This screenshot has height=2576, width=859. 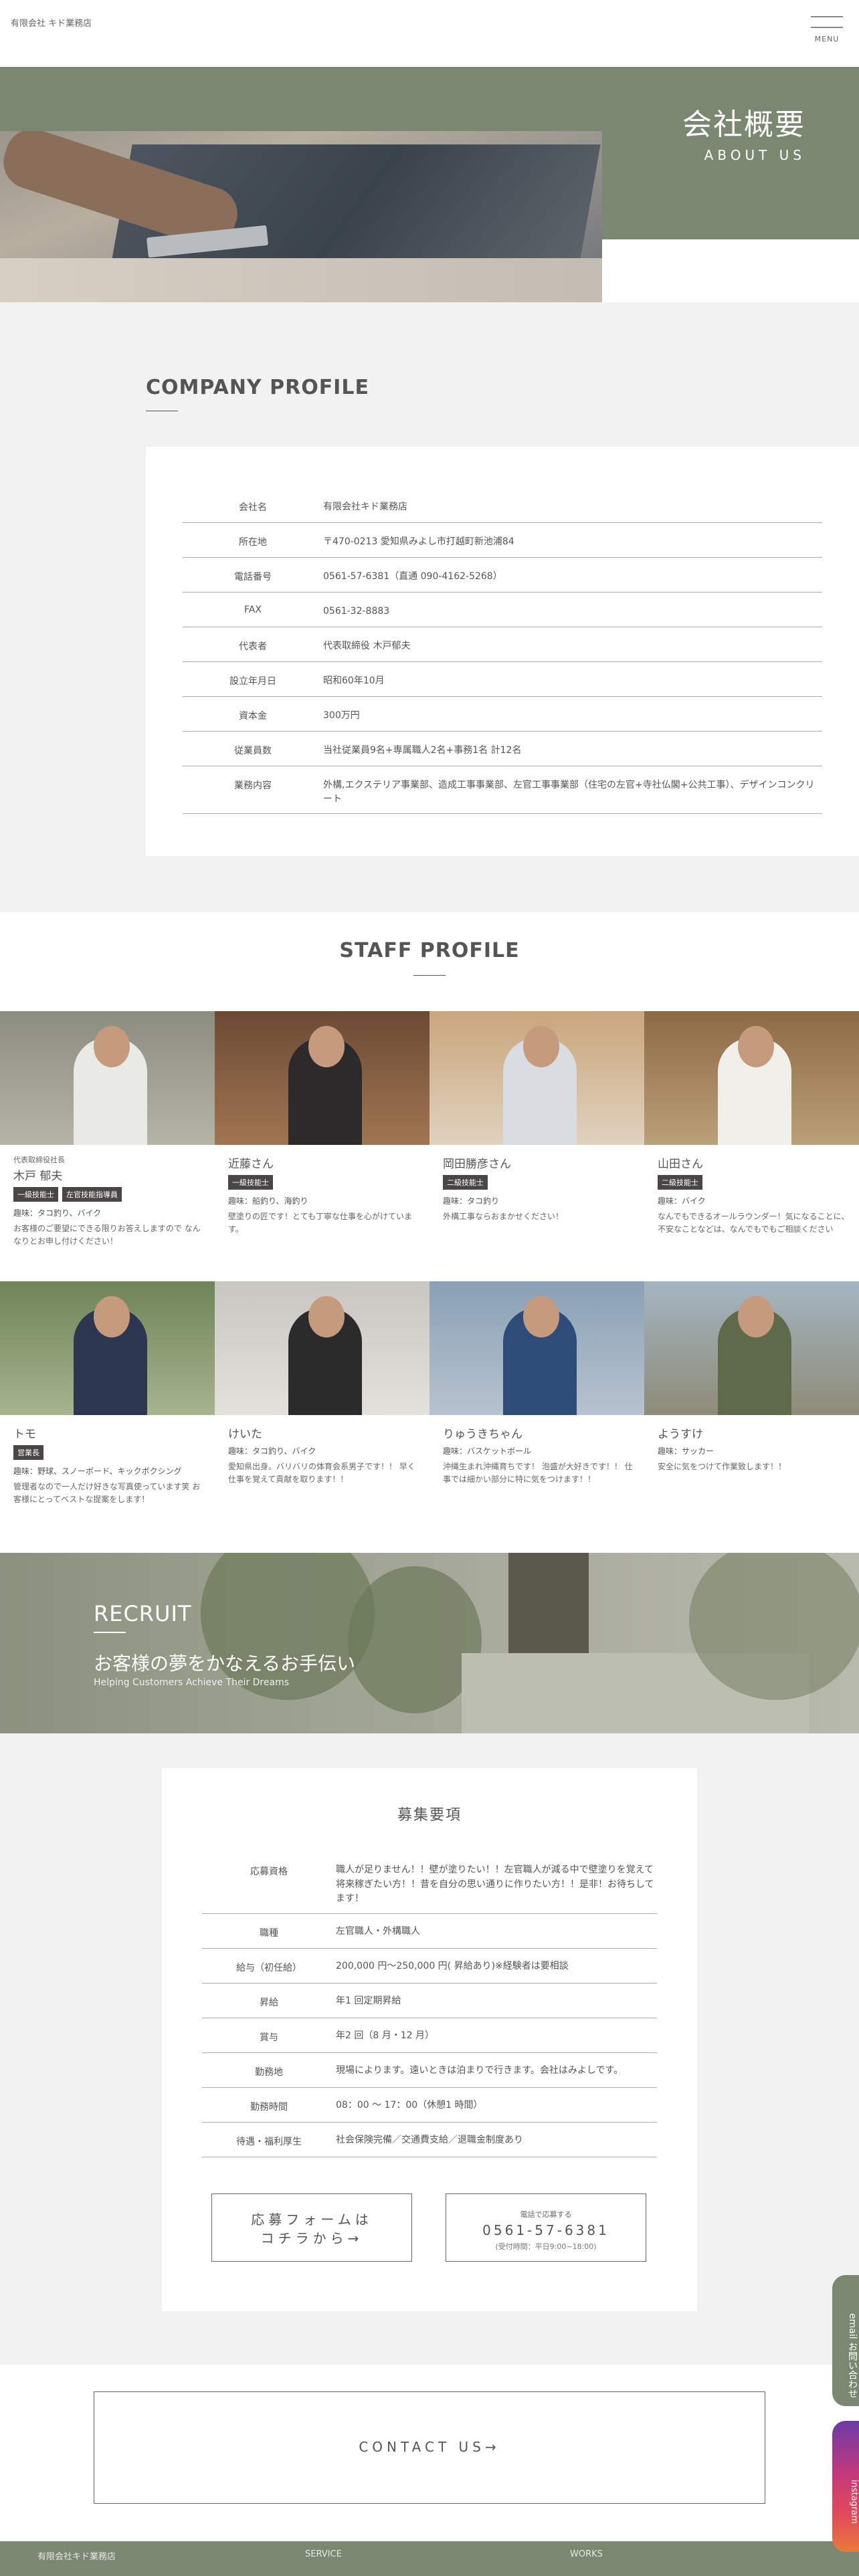 What do you see at coordinates (429, 2140) in the screenshot?
I see `recruit-row-value: 社会保険完備／交通費支給／退職金制度あり` at bounding box center [429, 2140].